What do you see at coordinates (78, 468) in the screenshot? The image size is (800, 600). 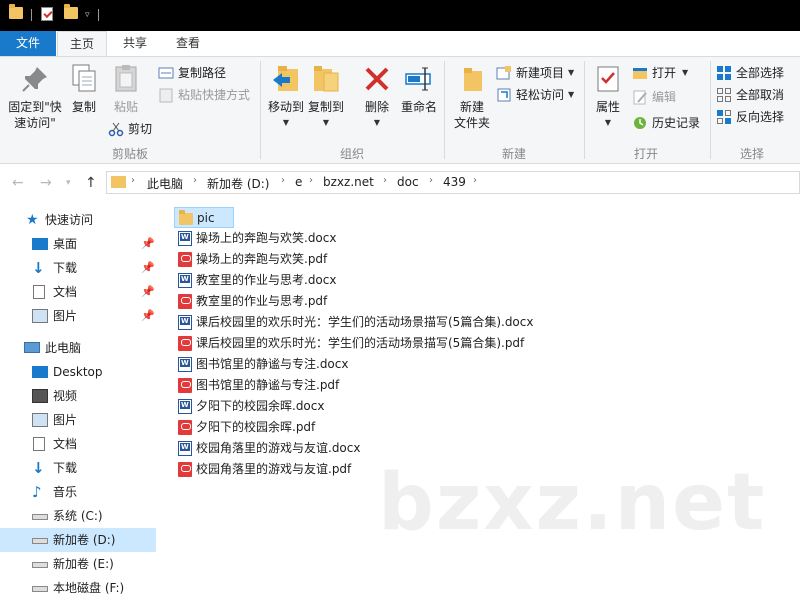 I see `nav-pc-downloads: ↓ 下载` at bounding box center [78, 468].